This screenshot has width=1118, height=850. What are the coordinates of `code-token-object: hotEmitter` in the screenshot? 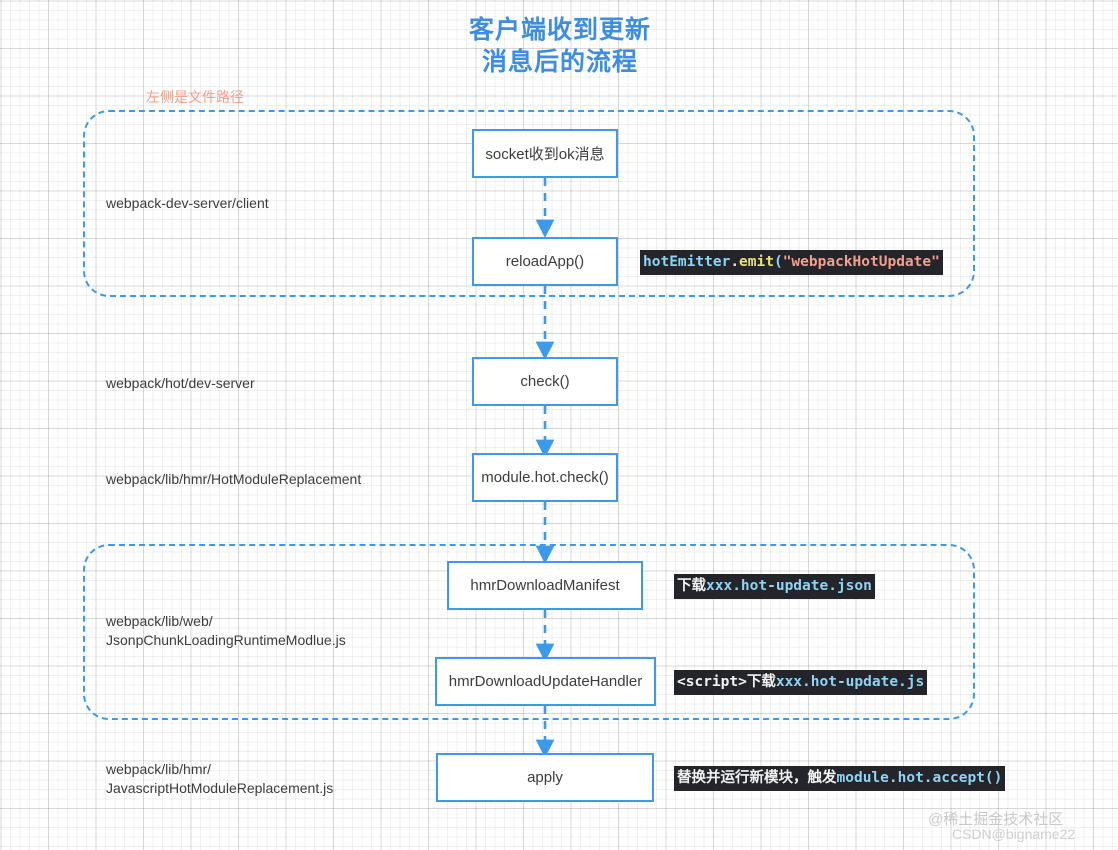 It's located at (687, 262).